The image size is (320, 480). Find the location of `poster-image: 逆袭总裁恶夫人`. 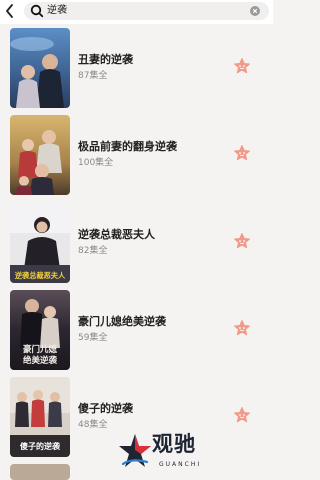

poster-image: 逆袭总裁恶夫人 is located at coordinates (40, 243).